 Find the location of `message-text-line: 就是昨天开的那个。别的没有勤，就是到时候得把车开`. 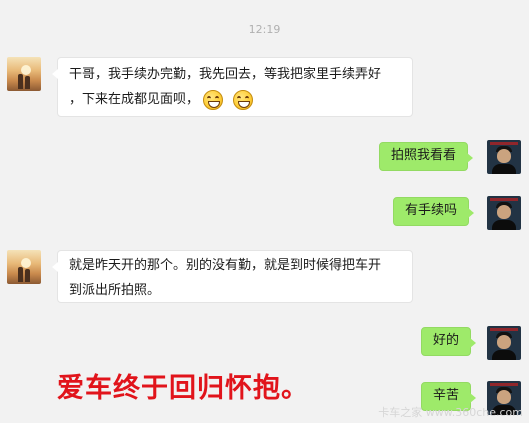

message-text-line: 就是昨天开的那个。别的没有勤，就是到时候得把车开 is located at coordinates (225, 265).